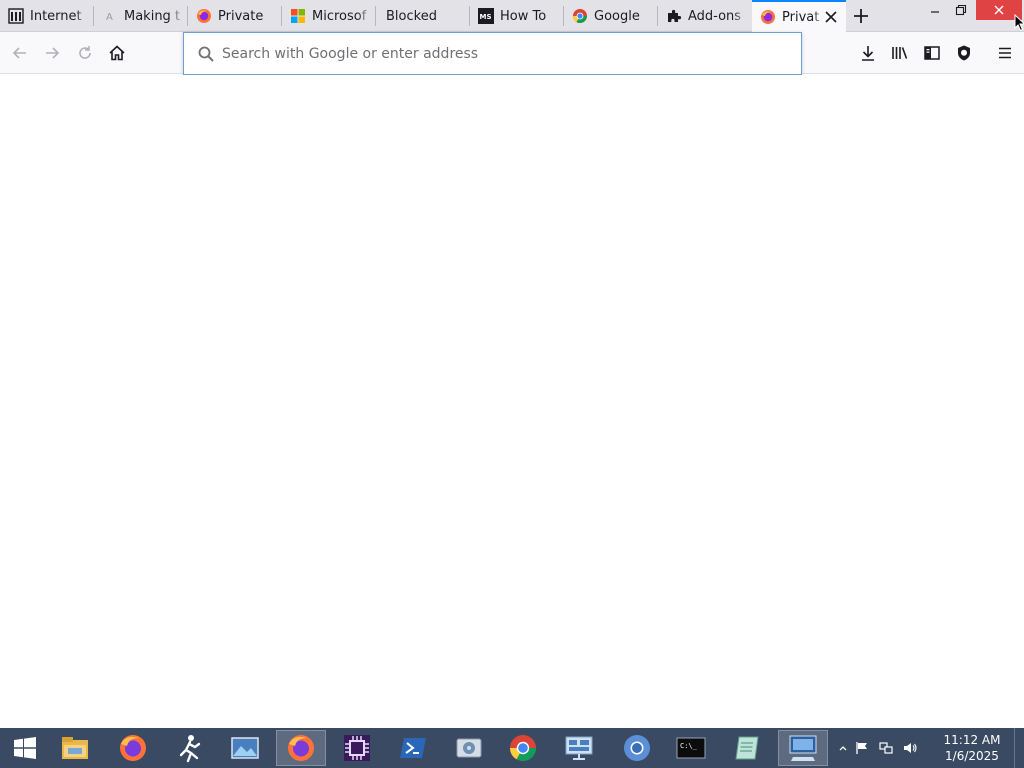  I want to click on chromium-icon, so click(637, 748).